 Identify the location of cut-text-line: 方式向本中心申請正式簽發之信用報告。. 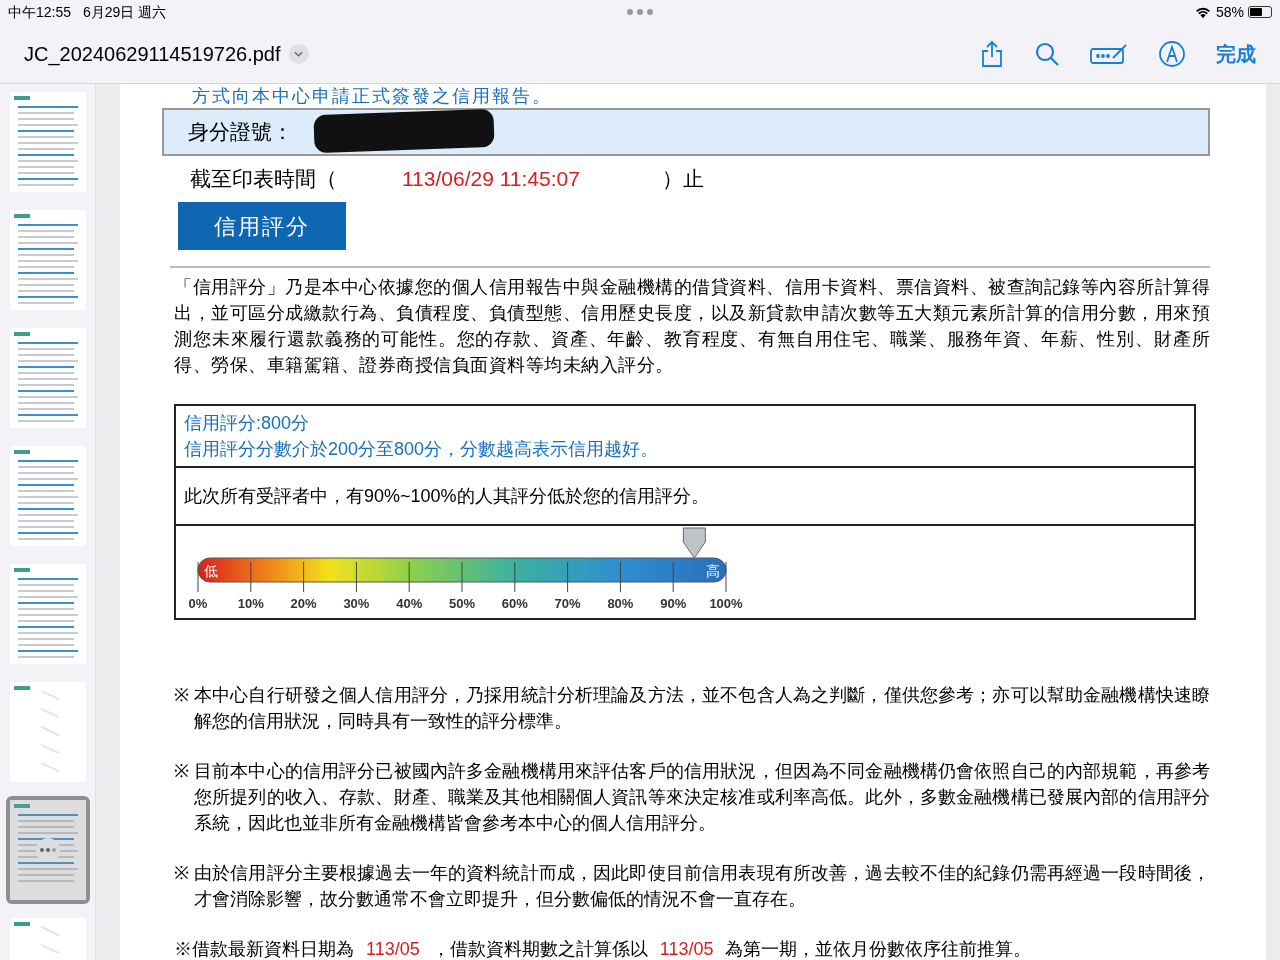
(372, 96).